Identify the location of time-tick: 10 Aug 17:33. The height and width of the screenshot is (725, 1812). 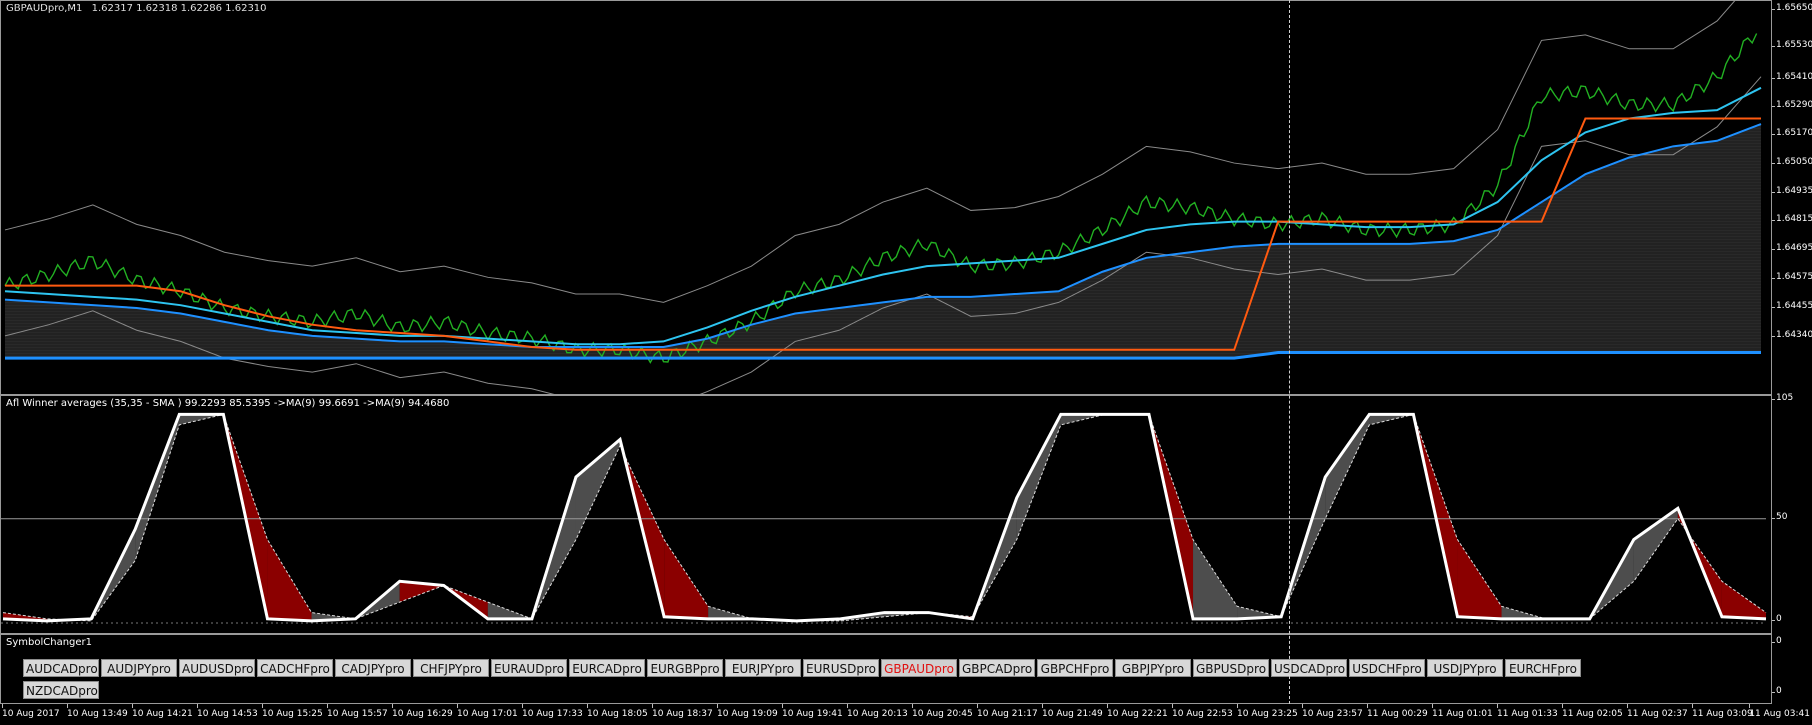
(552, 711).